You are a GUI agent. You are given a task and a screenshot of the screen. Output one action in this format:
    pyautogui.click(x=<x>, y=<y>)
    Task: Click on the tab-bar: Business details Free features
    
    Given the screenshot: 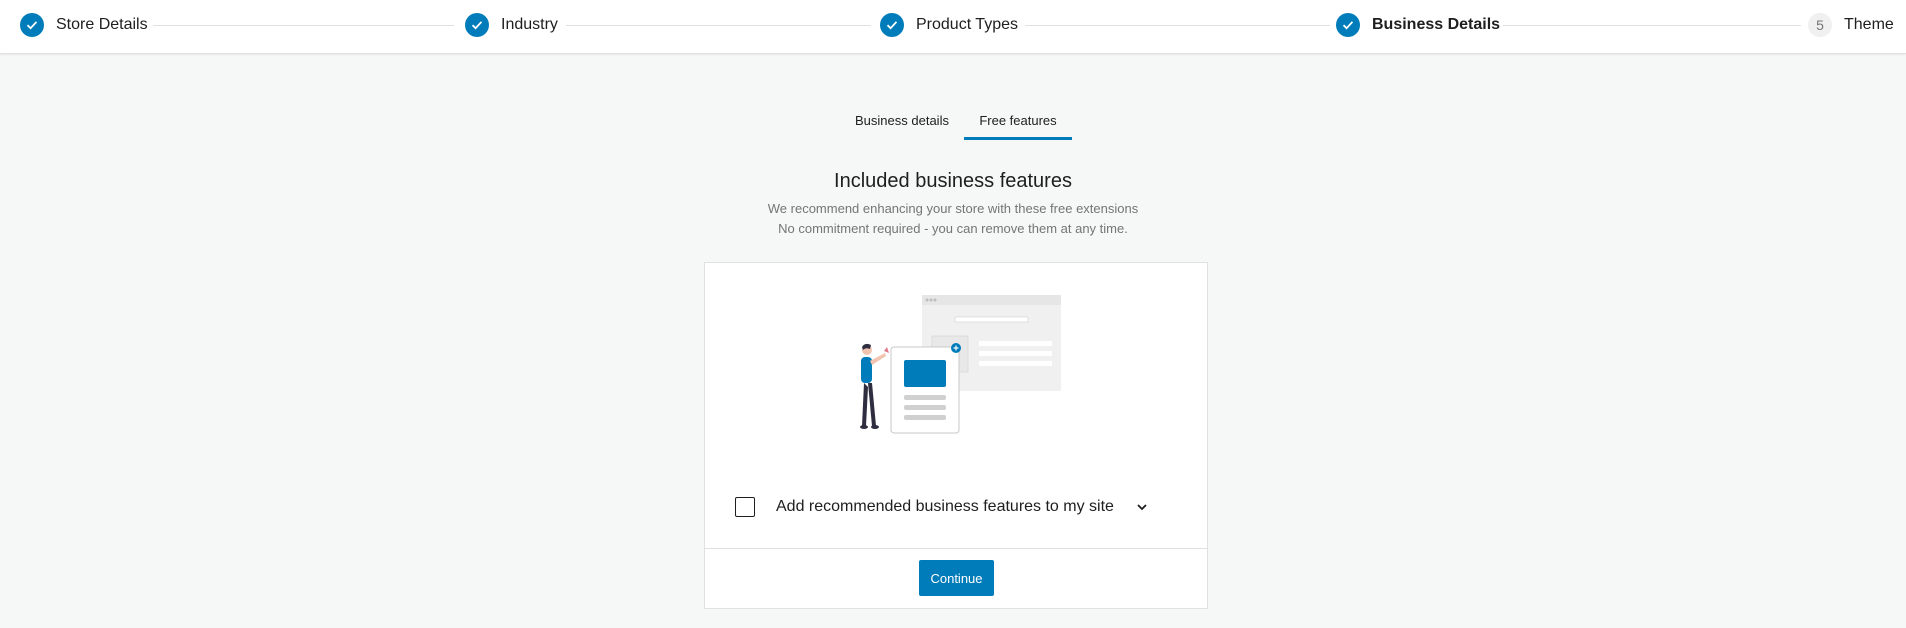 What is the action you would take?
    pyautogui.click(x=953, y=120)
    